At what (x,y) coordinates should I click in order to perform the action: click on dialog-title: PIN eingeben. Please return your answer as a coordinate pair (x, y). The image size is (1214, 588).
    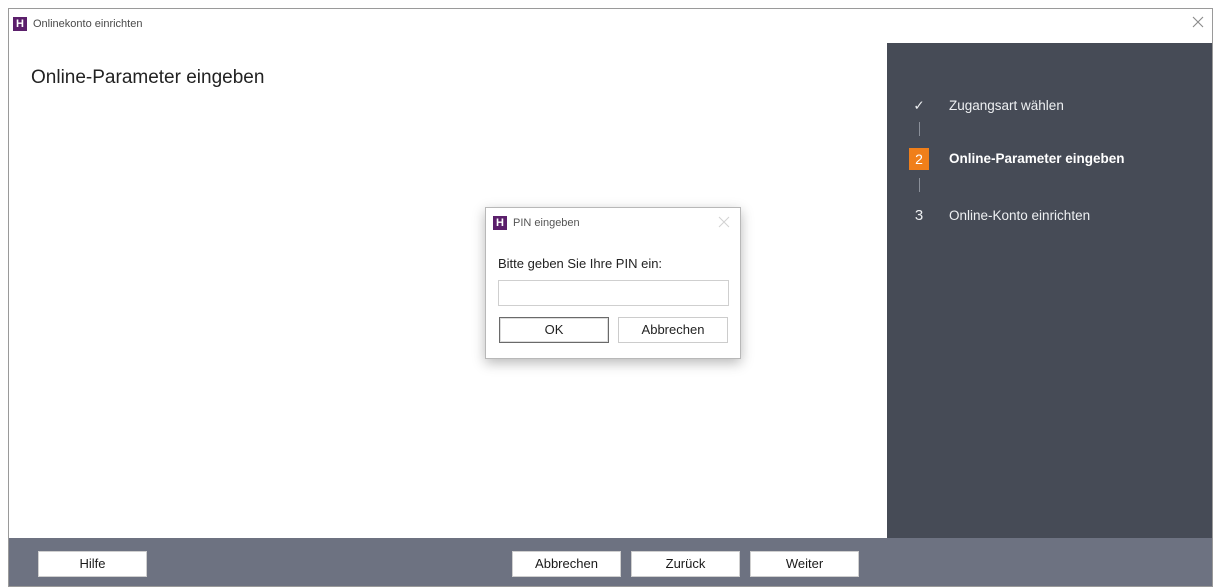
    Looking at the image, I should click on (546, 223).